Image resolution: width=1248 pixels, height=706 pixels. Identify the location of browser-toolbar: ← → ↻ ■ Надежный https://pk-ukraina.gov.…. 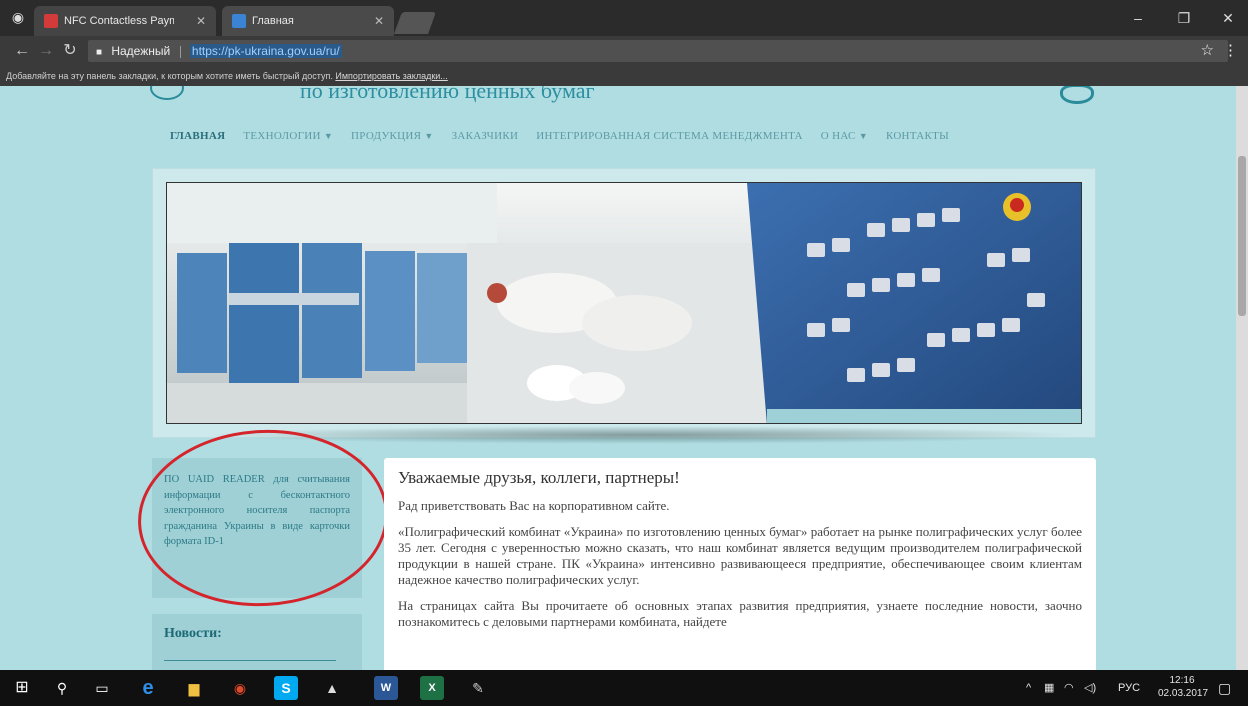
(624, 51).